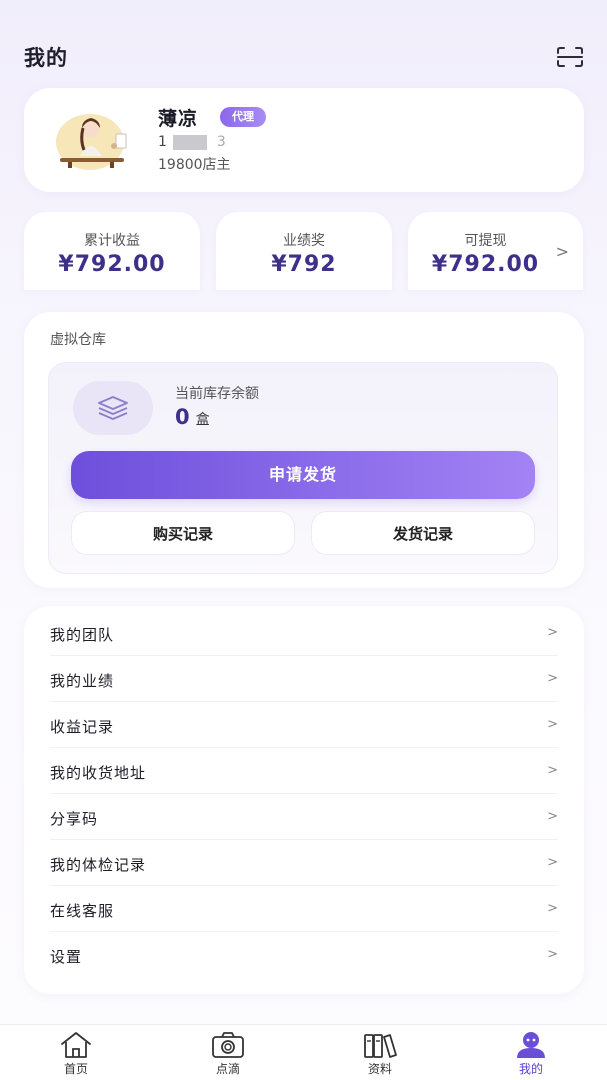 The width and height of the screenshot is (607, 1080). Describe the element at coordinates (113, 408) in the screenshot. I see `layers-icon` at that location.